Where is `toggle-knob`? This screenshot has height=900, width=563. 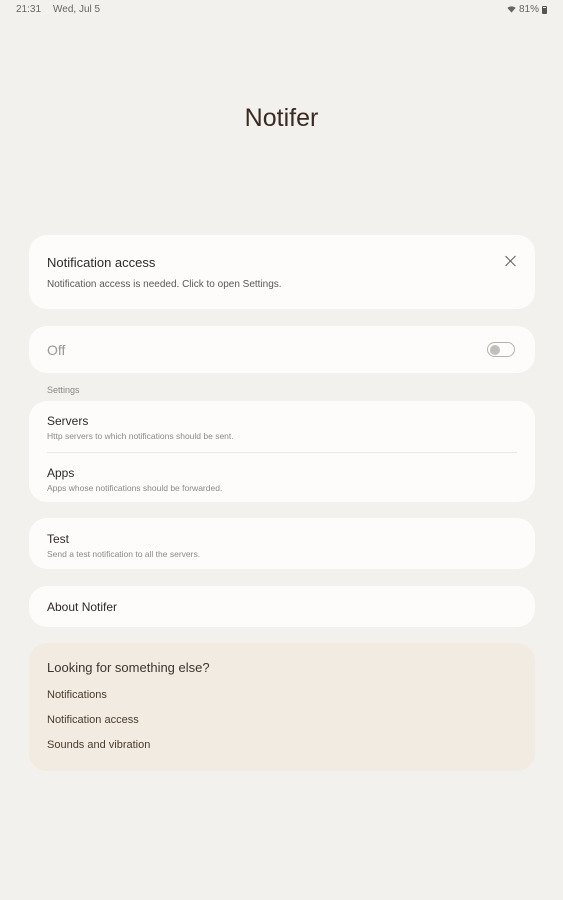 toggle-knob is located at coordinates (495, 349).